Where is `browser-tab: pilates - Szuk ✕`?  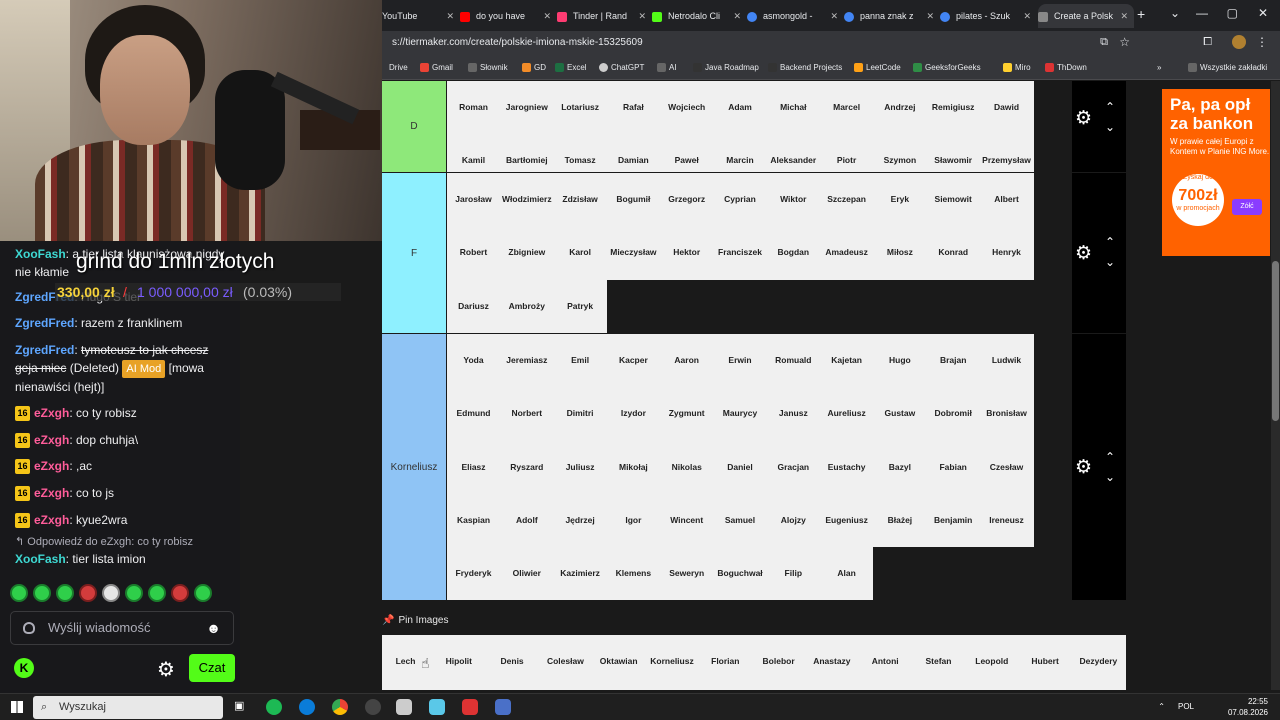 browser-tab: pilates - Szuk ✕ is located at coordinates (988, 16).